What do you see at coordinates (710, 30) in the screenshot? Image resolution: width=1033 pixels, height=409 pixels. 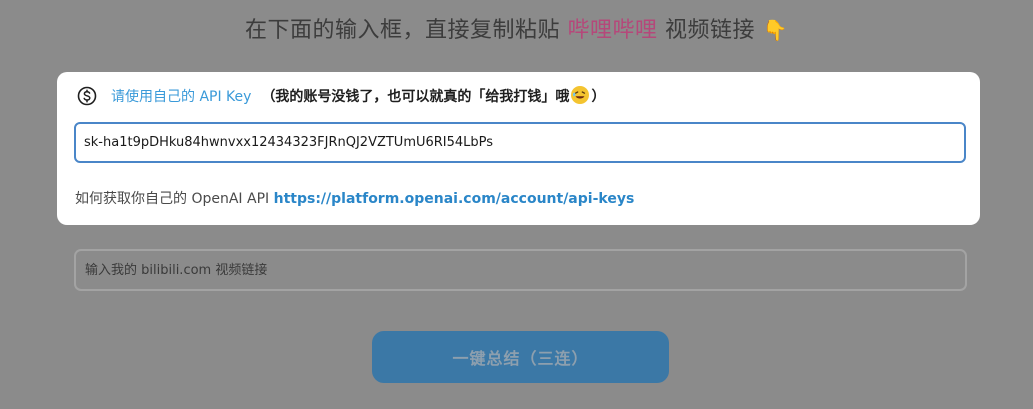 I see `heading-suffix: 视频链接` at bounding box center [710, 30].